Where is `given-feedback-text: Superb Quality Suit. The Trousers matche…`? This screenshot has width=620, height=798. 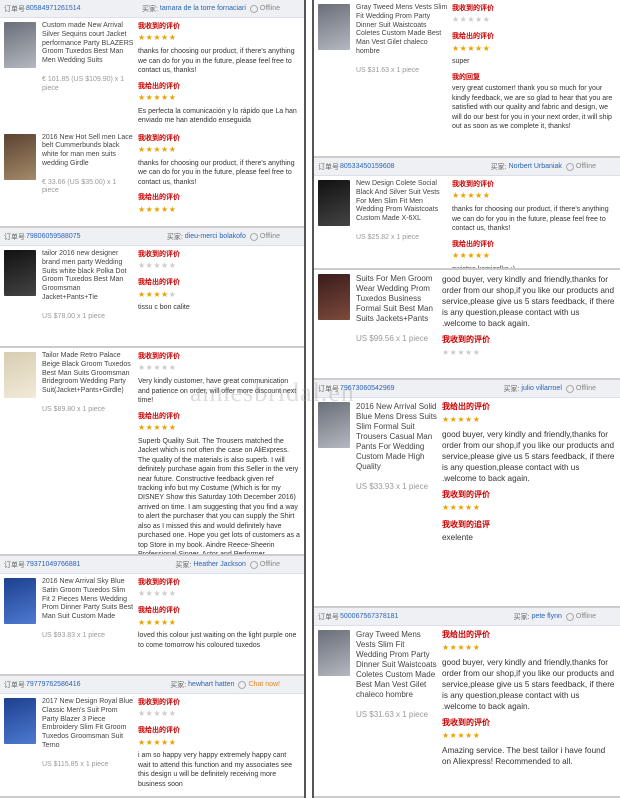 given-feedback-text: Superb Quality Suit. The Trousers matche… is located at coordinates (219, 496).